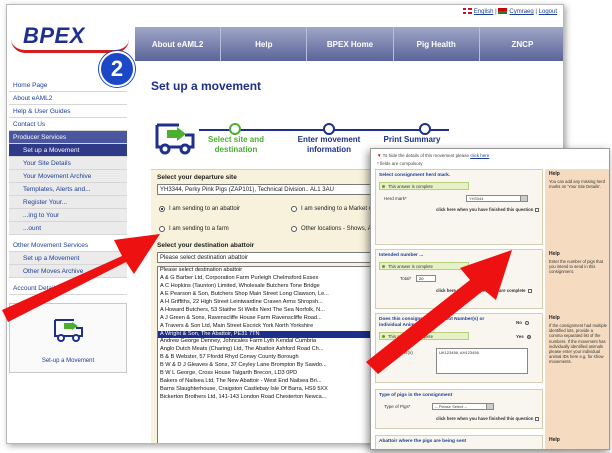  What do you see at coordinates (178, 44) in the screenshot?
I see `nav-about: About eAML2` at bounding box center [178, 44].